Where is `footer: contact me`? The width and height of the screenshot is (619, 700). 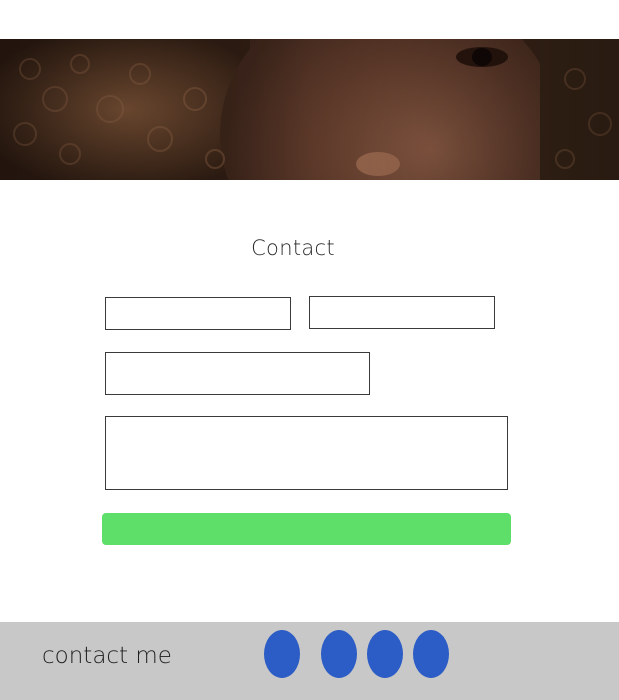
footer: contact me is located at coordinates (309, 661).